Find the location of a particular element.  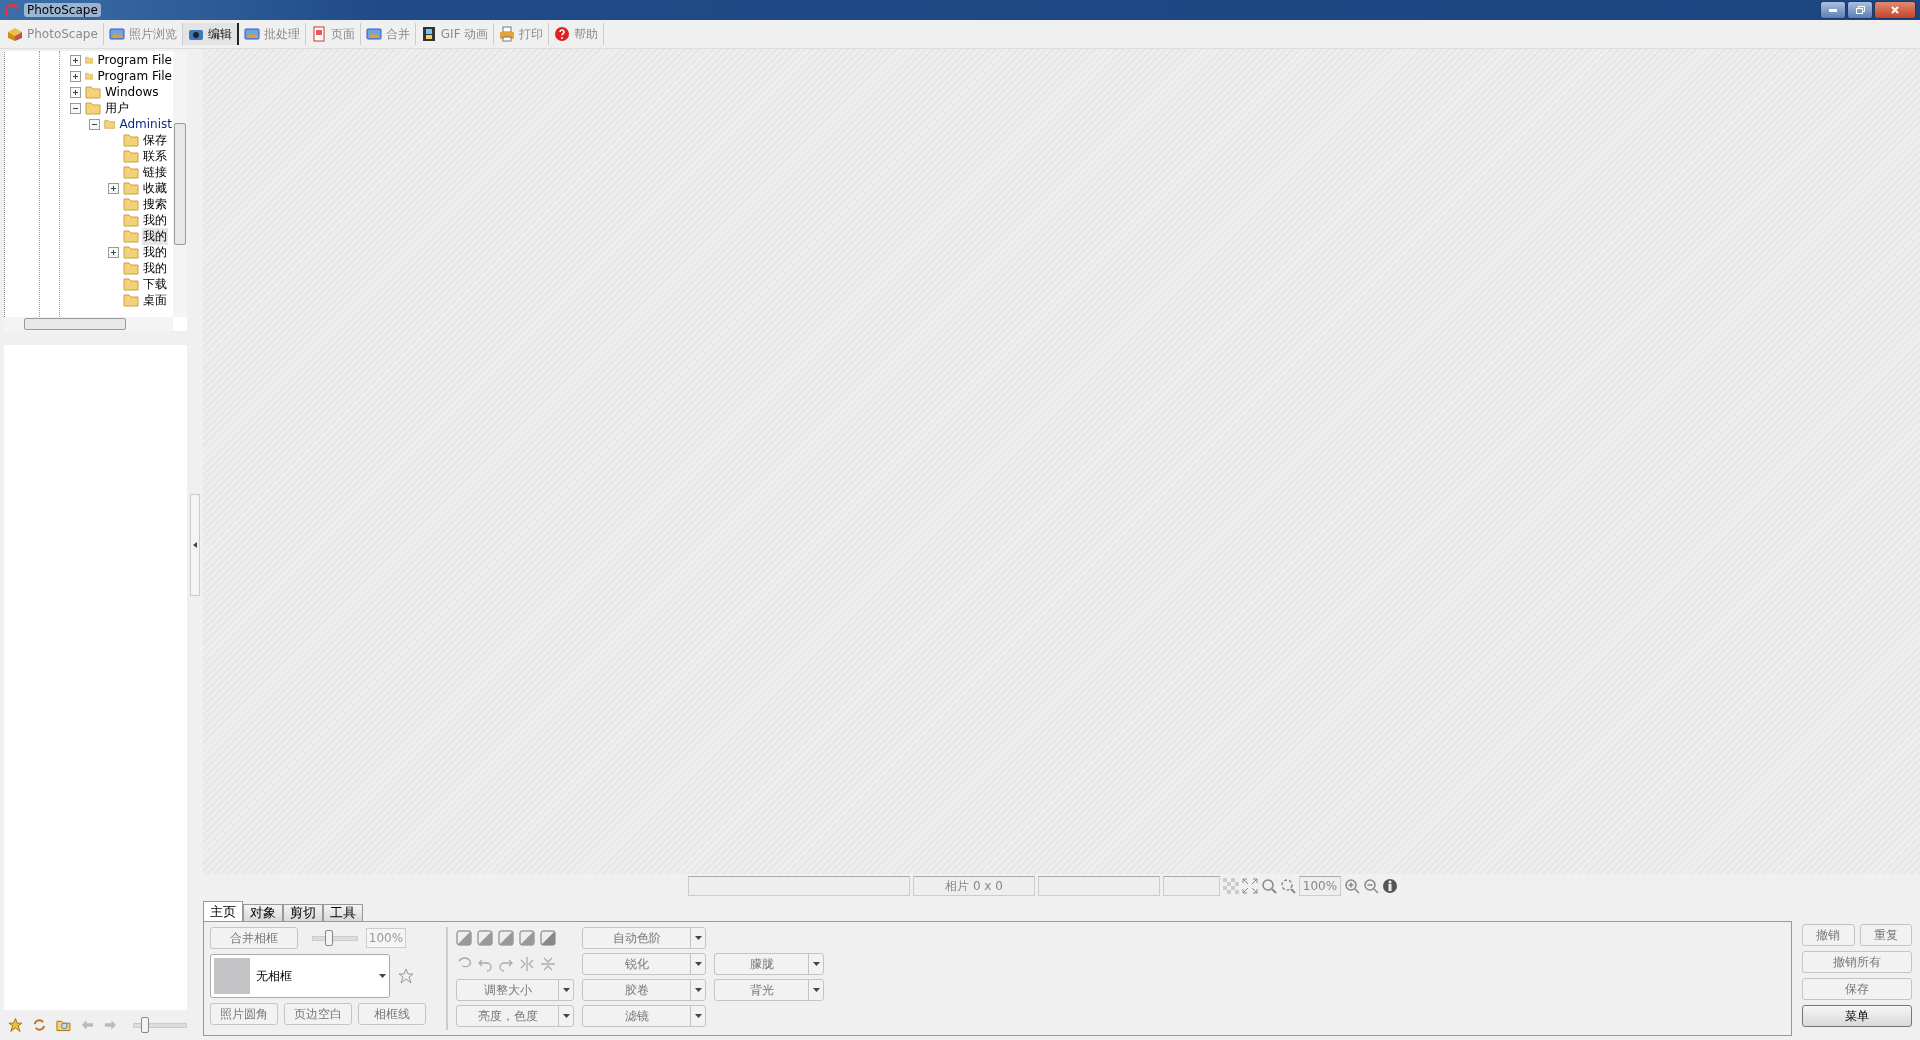

collapse-handle is located at coordinates (195, 544).